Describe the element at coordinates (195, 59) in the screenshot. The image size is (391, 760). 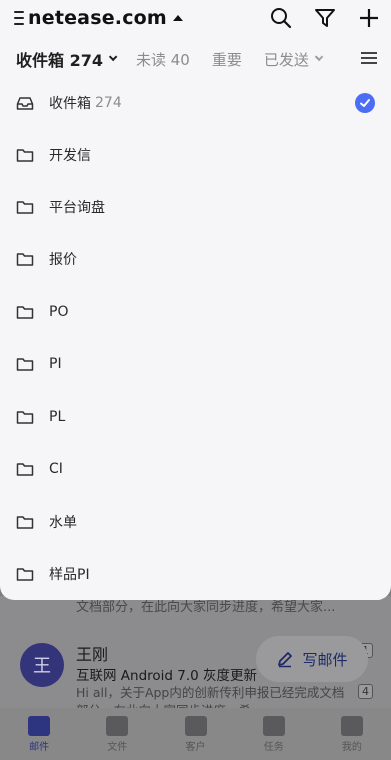
I see `folder-tabs: 收件箱 274 未读 40 重要 已发送` at that location.